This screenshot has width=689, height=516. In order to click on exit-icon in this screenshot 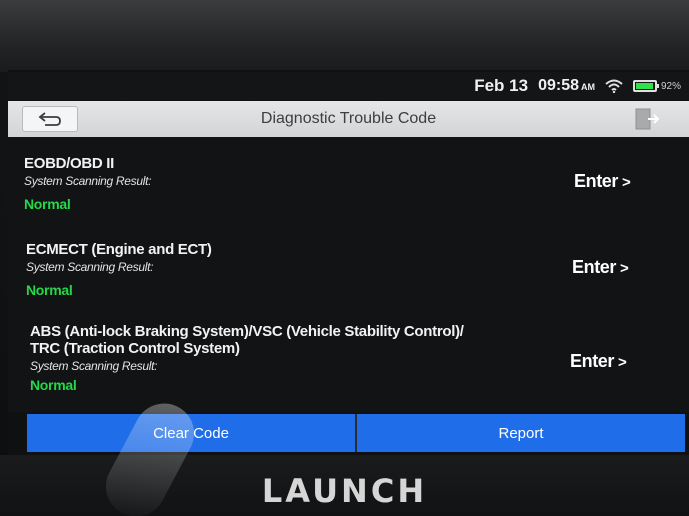, I will do `click(647, 119)`.